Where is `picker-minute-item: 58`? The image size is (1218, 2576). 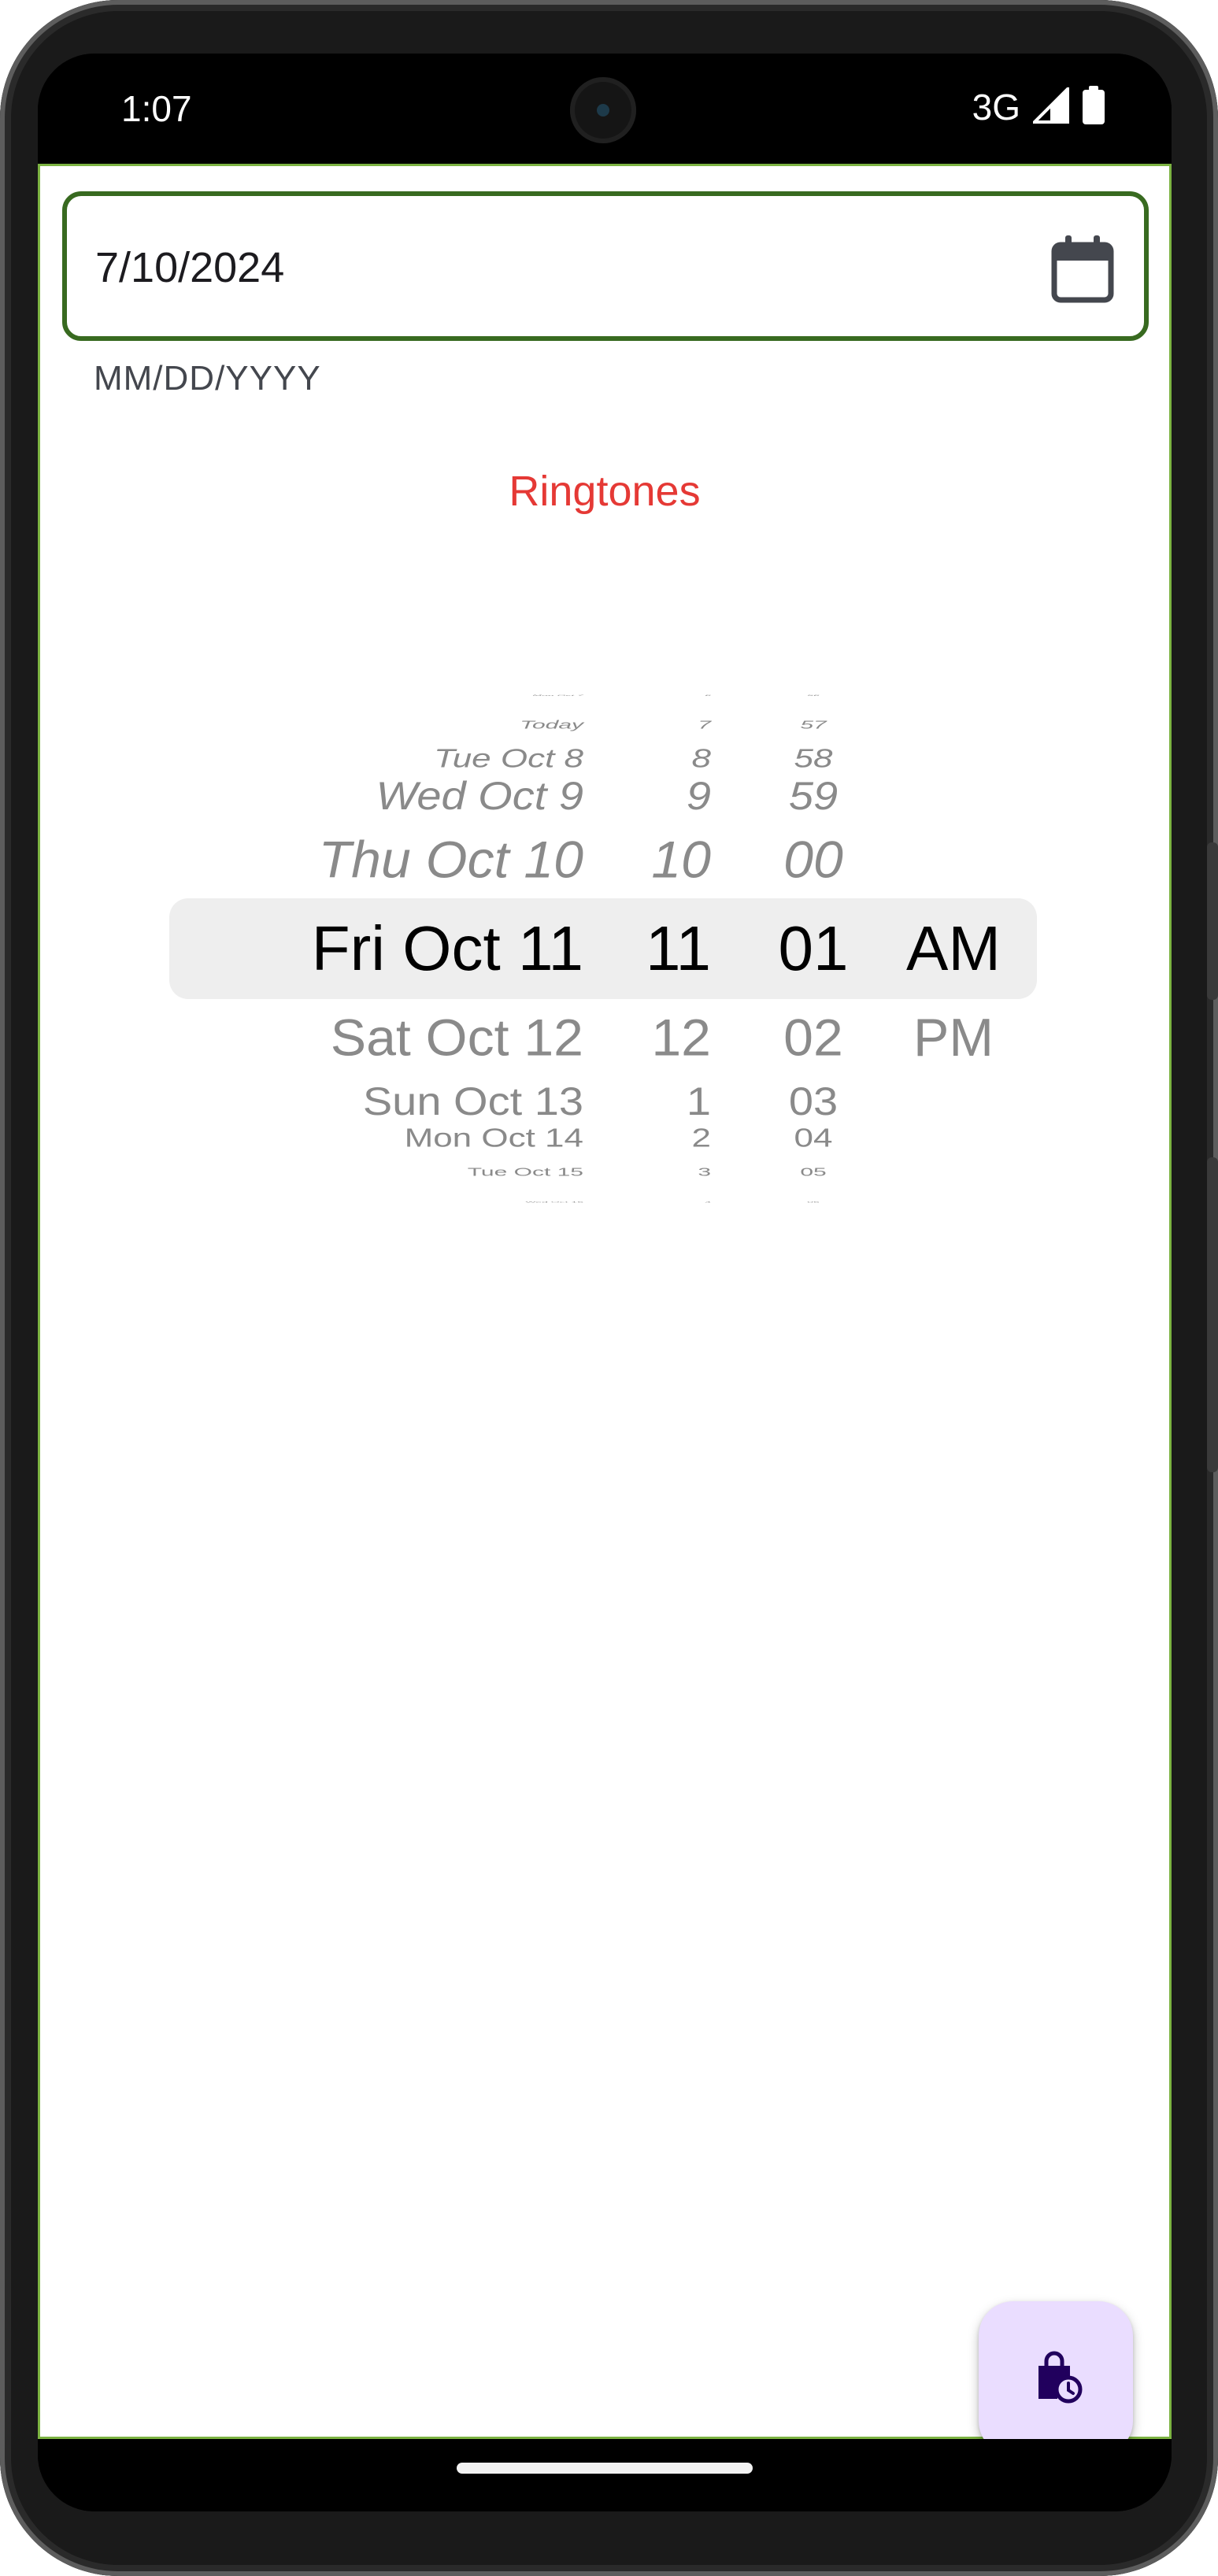
picker-minute-item: 58 is located at coordinates (813, 759).